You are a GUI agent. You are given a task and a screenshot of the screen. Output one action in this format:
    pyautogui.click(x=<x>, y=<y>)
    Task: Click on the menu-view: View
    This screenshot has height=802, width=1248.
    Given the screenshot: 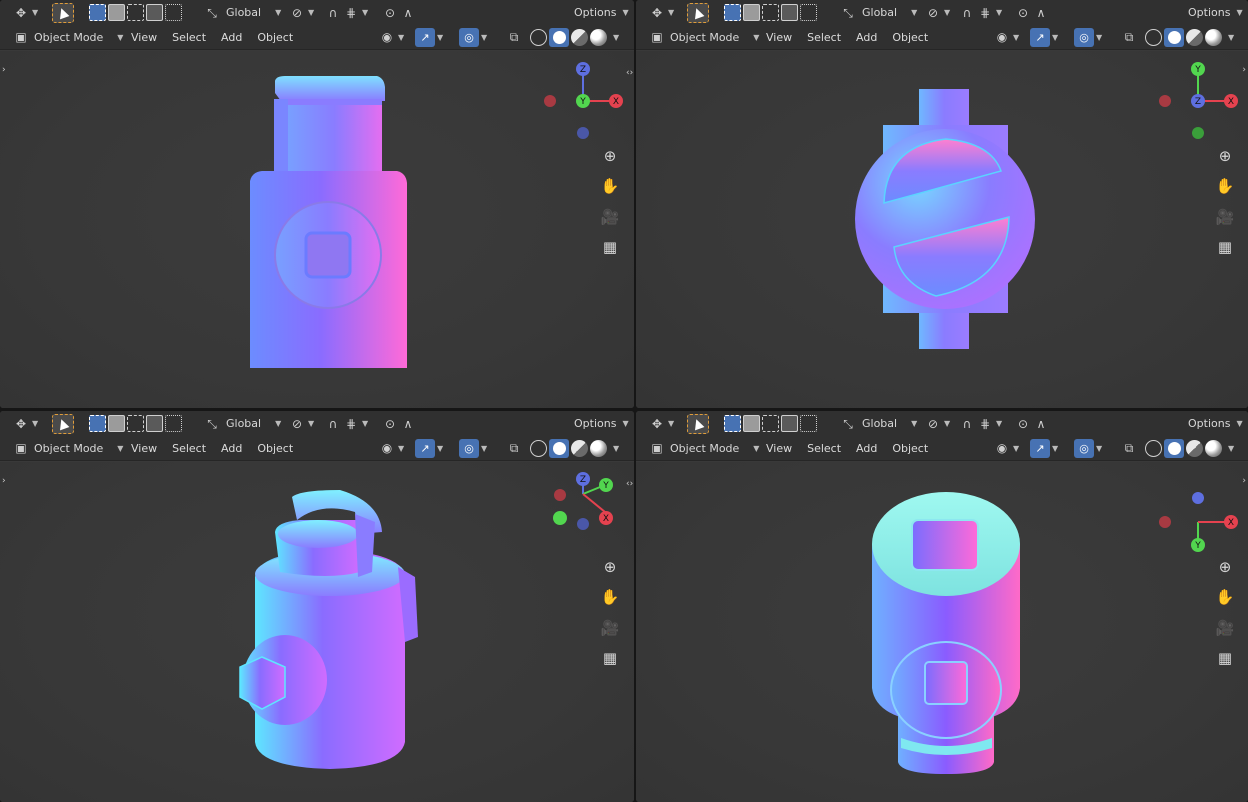 What is the action you would take?
    pyautogui.click(x=144, y=37)
    